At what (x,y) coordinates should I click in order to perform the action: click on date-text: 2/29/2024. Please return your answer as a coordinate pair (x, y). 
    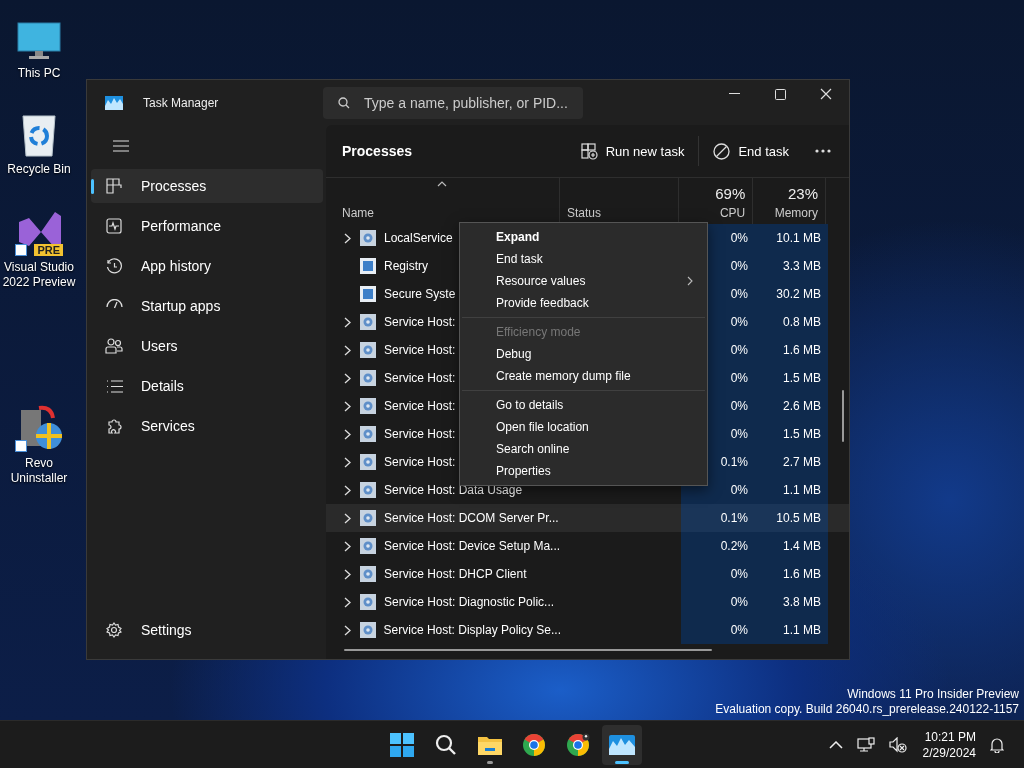
    Looking at the image, I should click on (949, 752).